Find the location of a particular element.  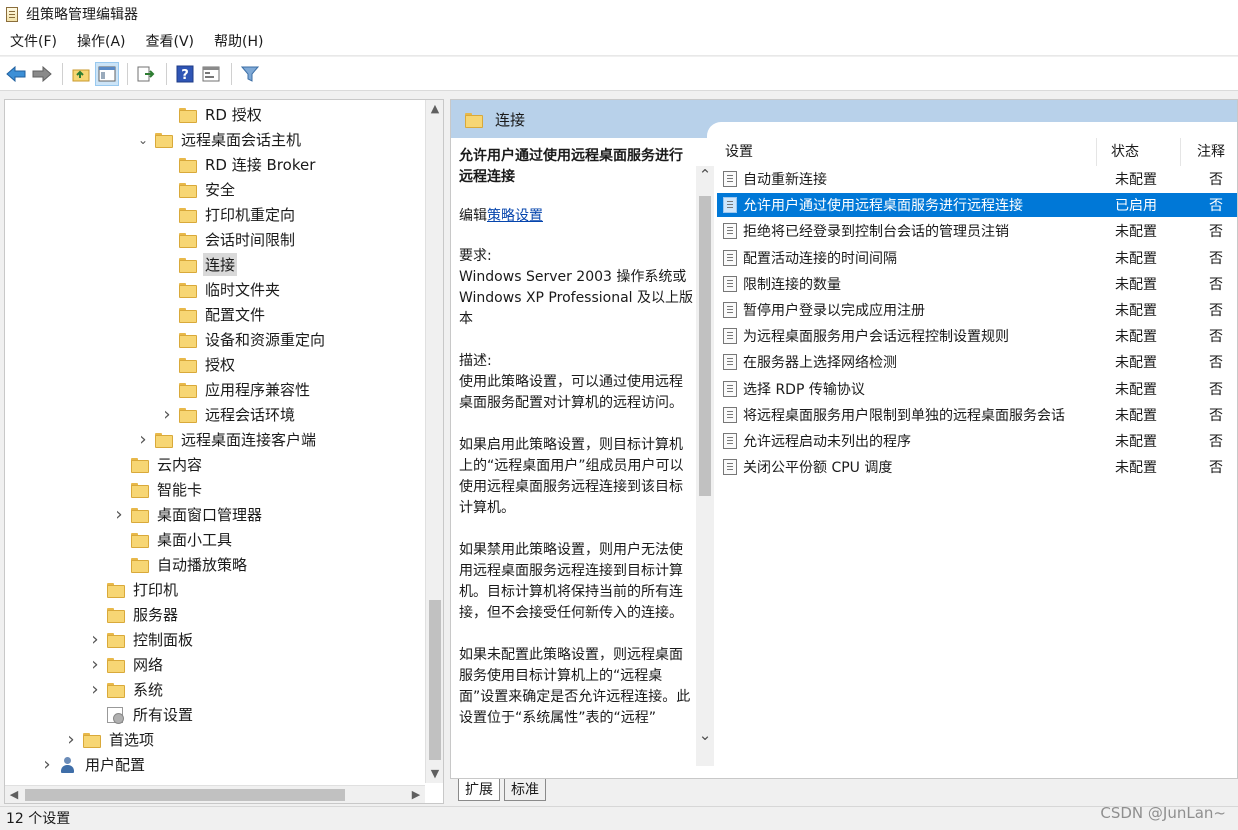

tree-item: › 网络 is located at coordinates (126, 664).